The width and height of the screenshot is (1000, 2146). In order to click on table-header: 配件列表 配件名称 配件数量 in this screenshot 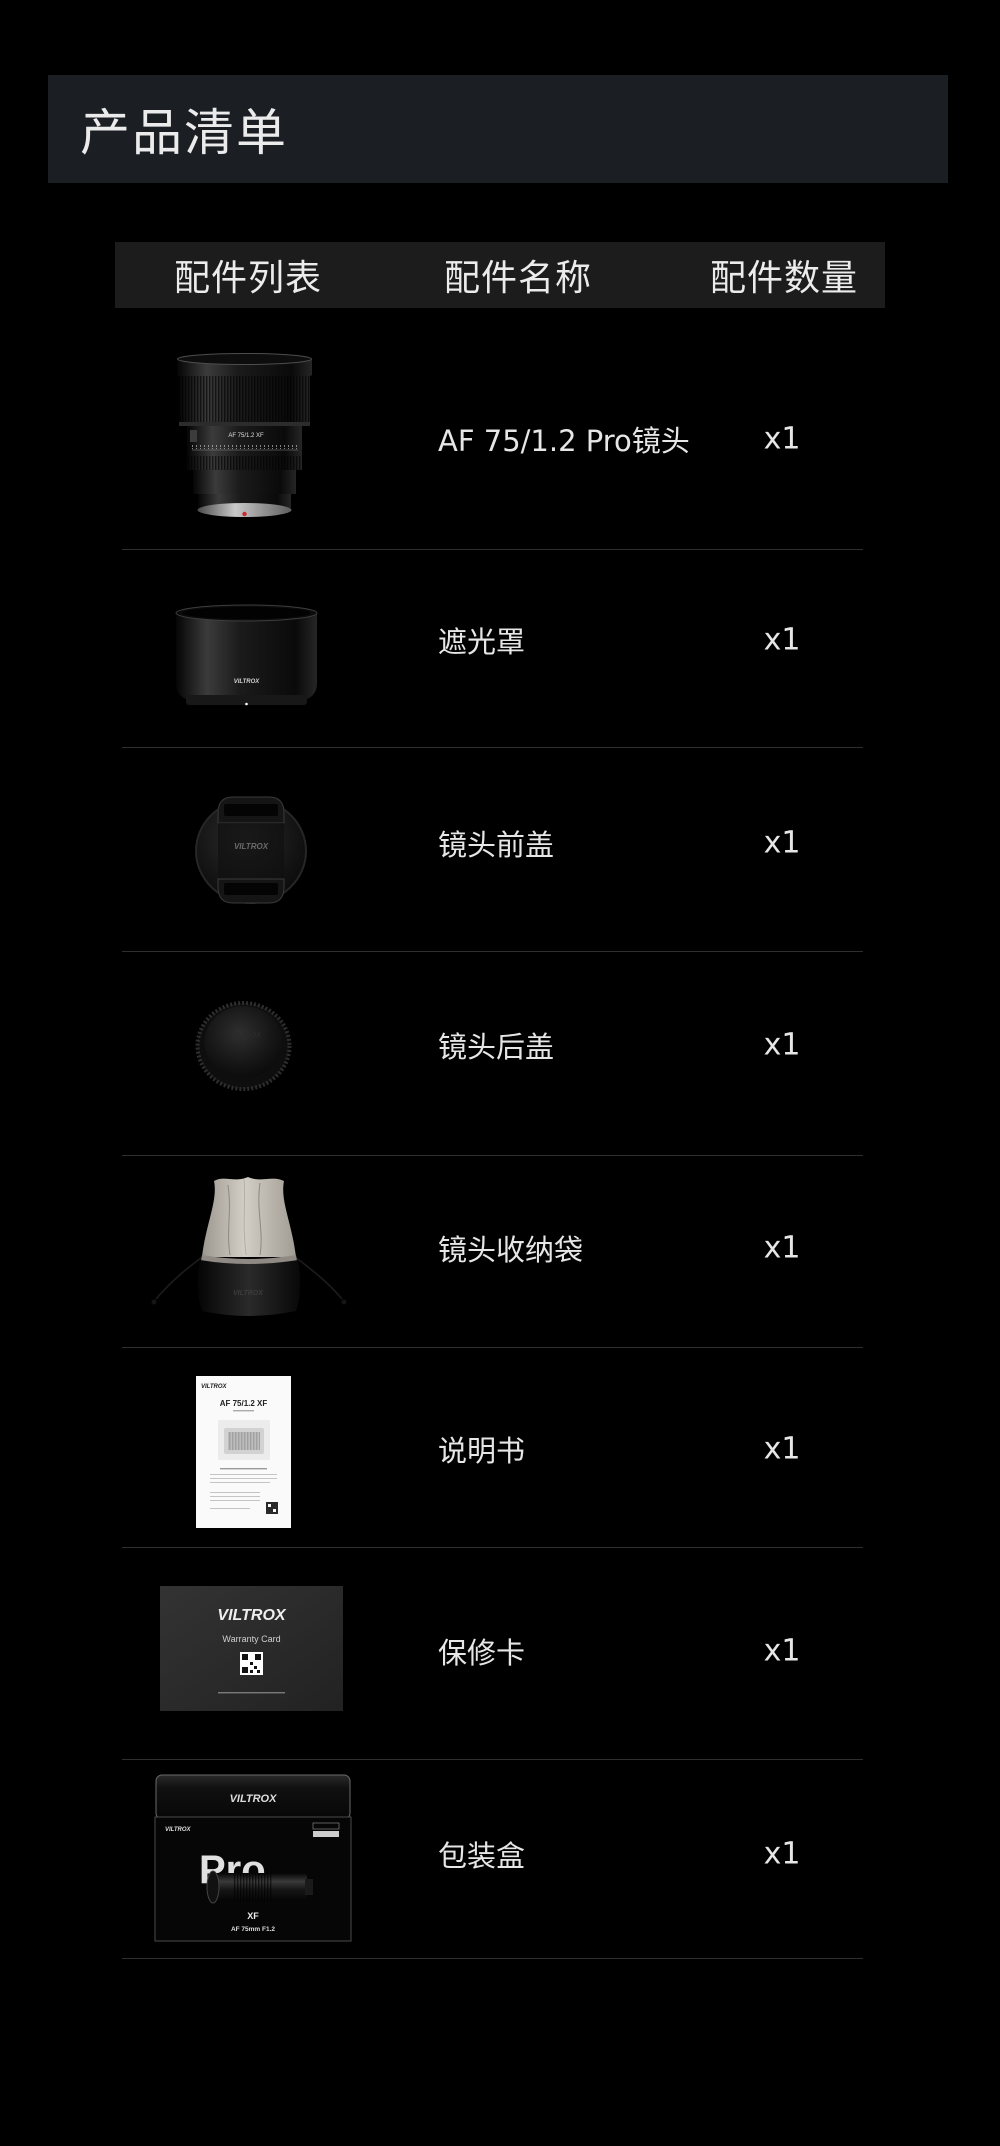, I will do `click(500, 275)`.